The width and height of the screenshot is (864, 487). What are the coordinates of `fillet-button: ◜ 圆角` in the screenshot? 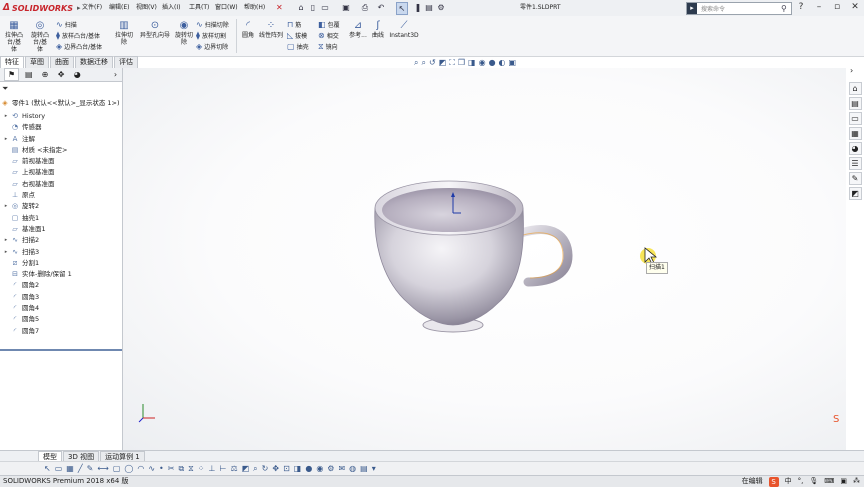 It's located at (248, 29).